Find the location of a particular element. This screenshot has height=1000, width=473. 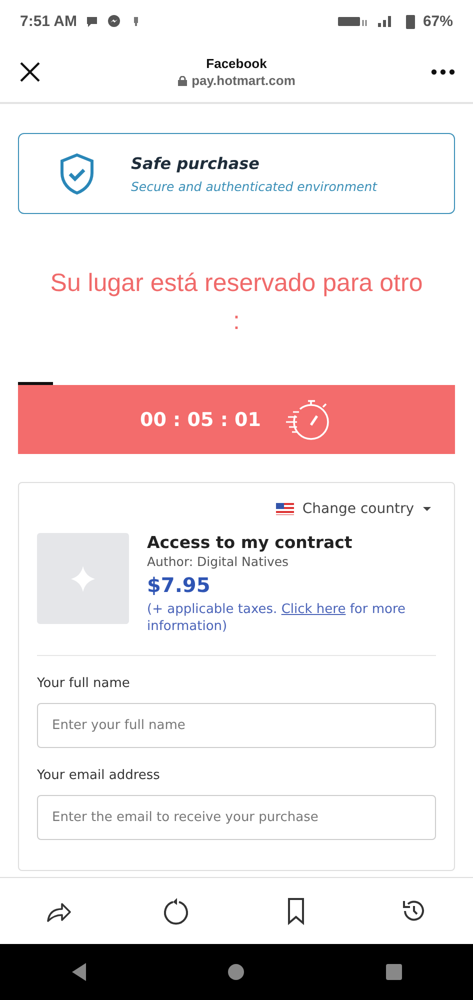

back-icon is located at coordinates (79, 972).